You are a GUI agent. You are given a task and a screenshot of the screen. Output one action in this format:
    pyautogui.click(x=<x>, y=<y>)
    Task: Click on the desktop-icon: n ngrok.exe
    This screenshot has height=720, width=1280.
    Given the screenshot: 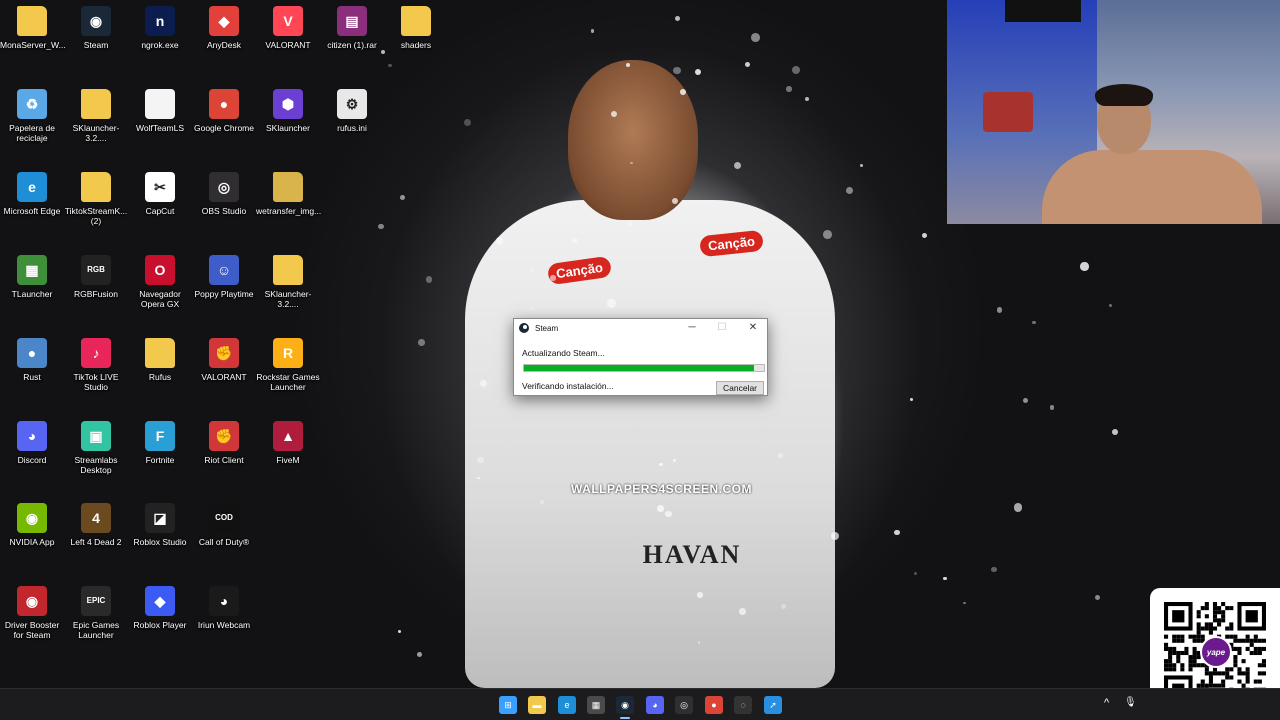 What is the action you would take?
    pyautogui.click(x=160, y=28)
    